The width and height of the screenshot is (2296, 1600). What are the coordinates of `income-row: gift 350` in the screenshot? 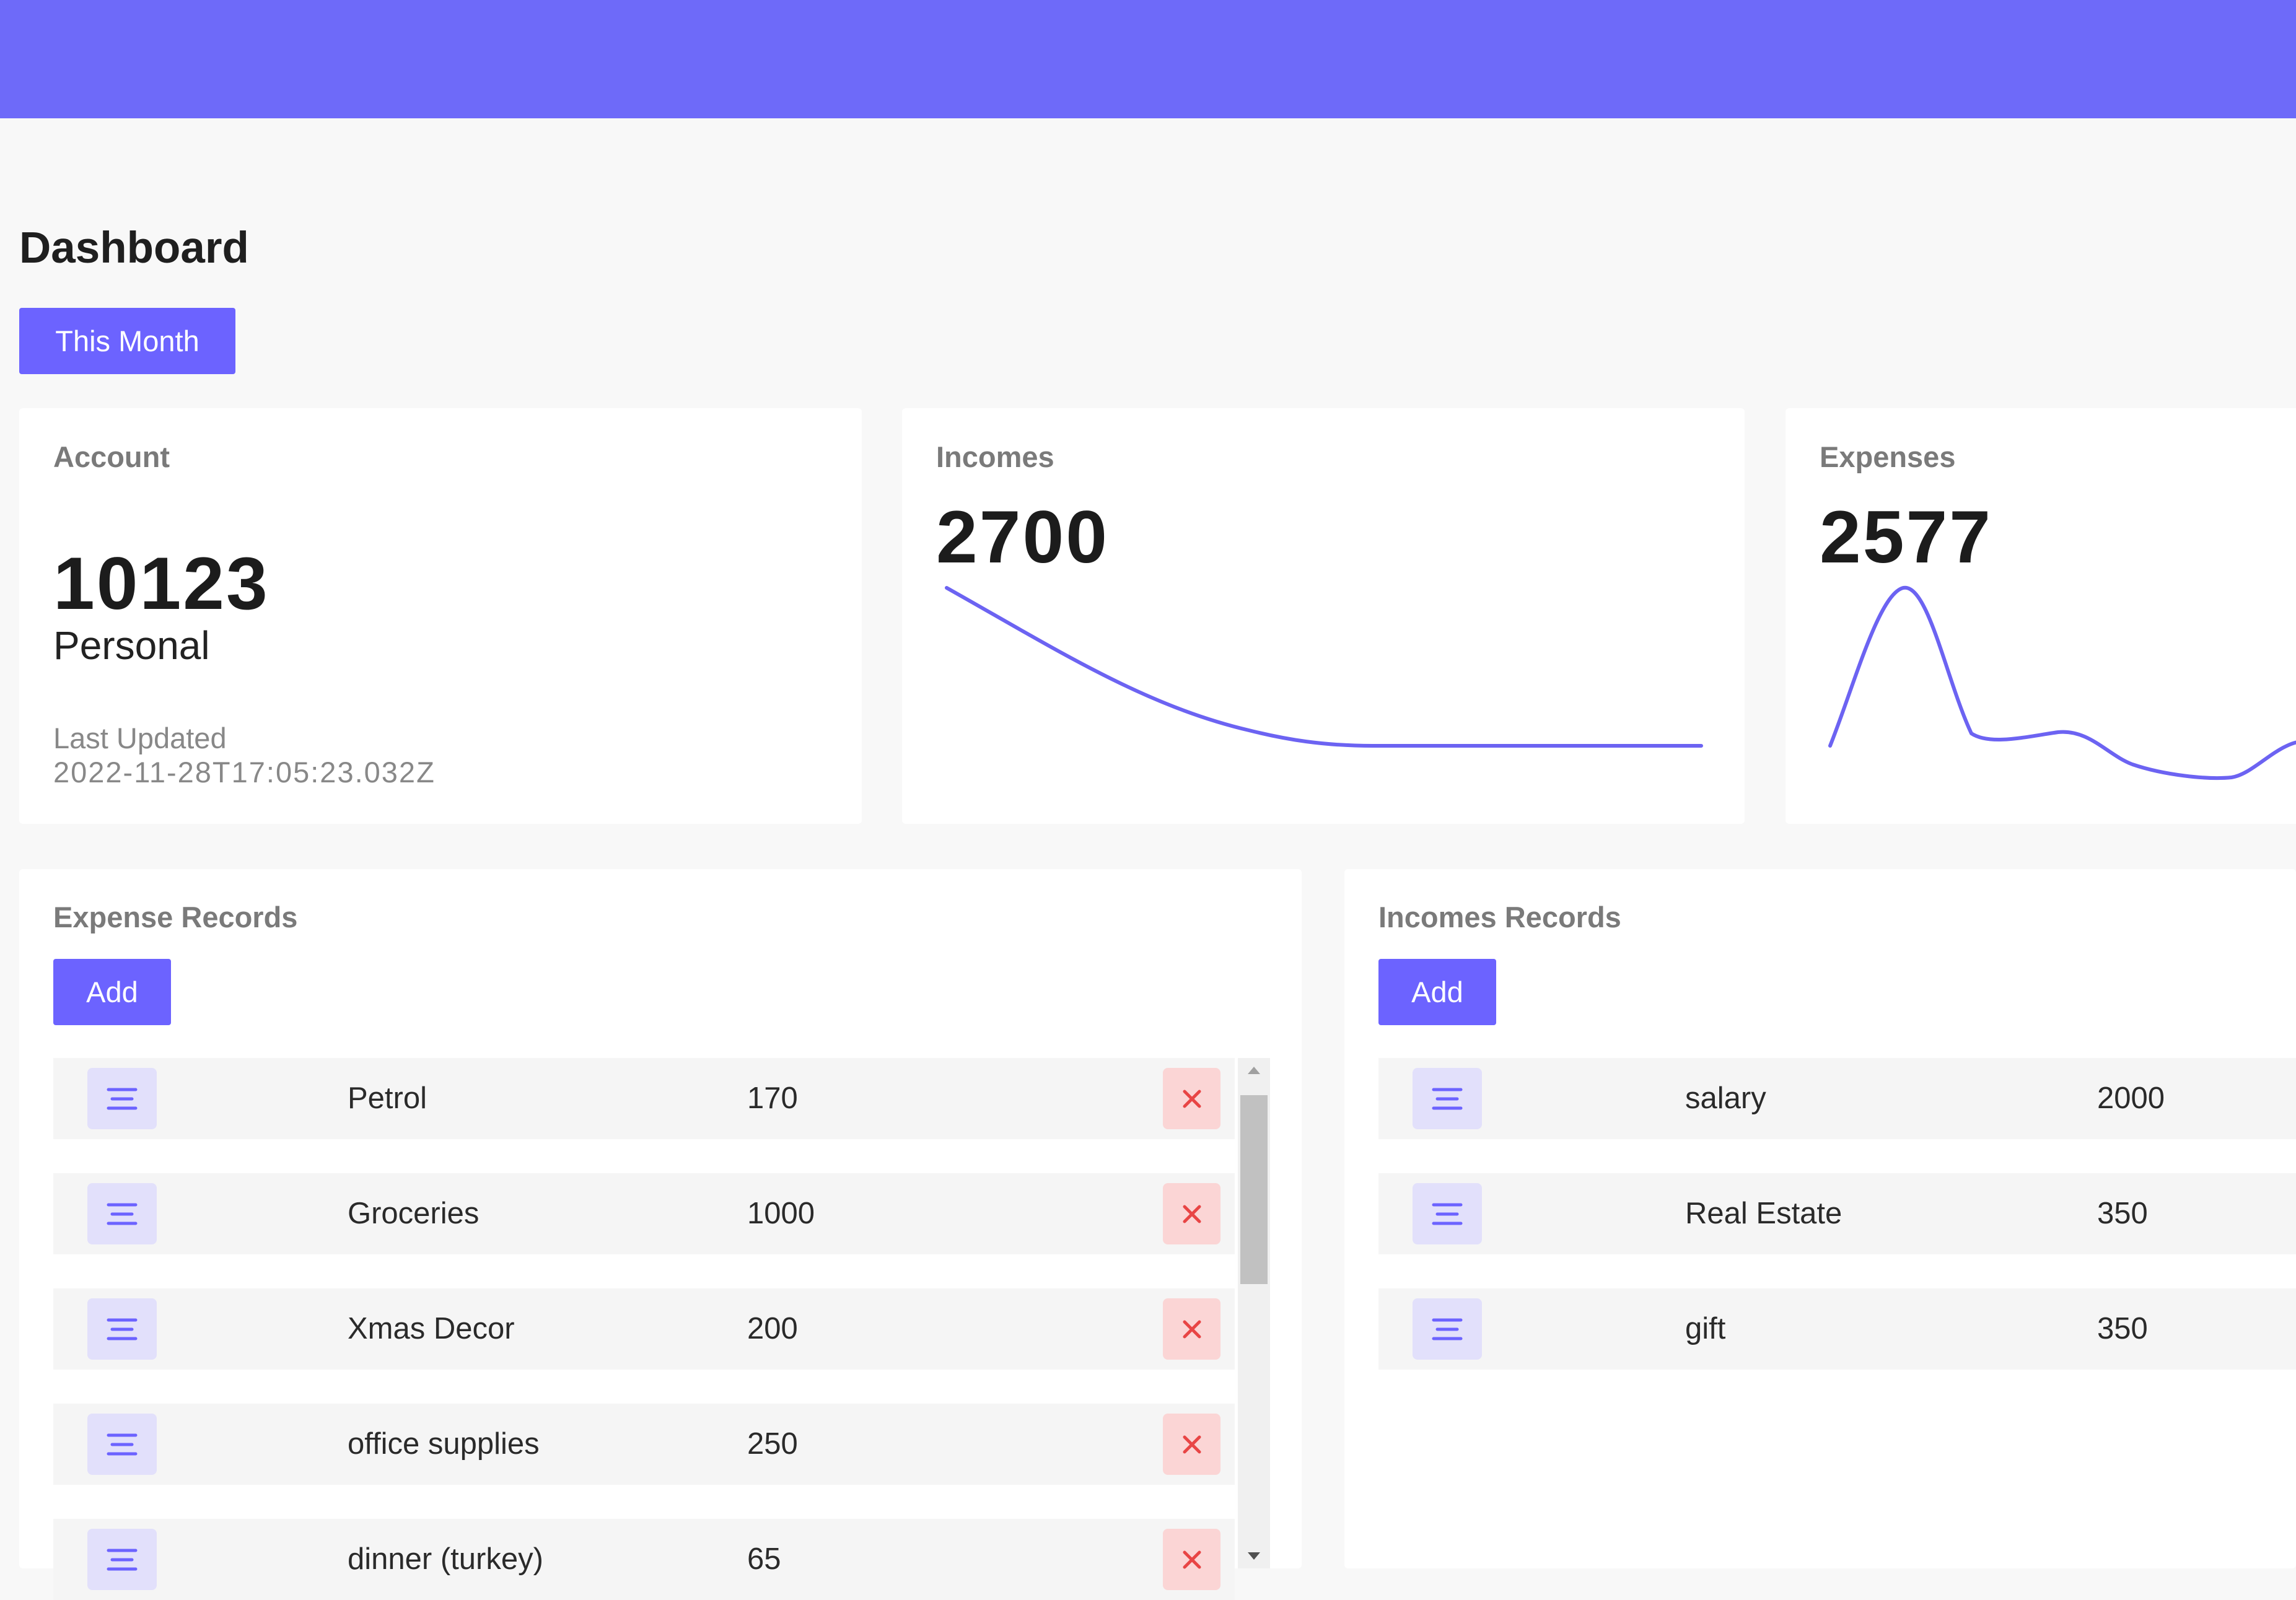 It's located at (1837, 1329).